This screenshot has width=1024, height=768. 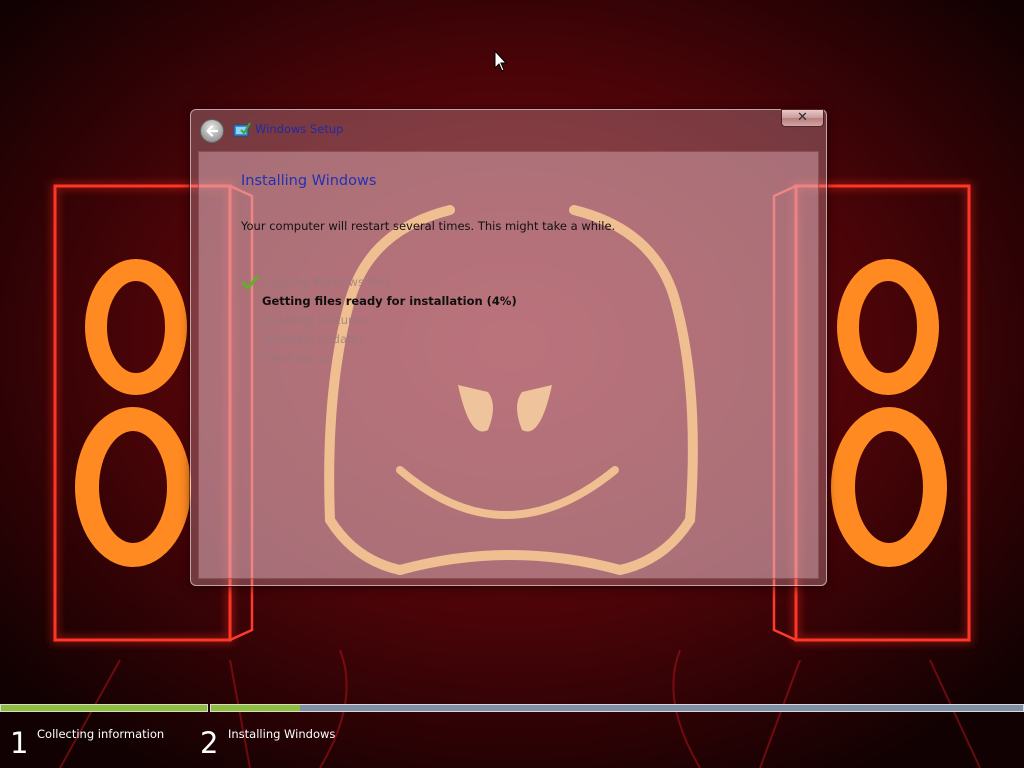 I want to click on step-item: Finishing up, so click(x=296, y=358).